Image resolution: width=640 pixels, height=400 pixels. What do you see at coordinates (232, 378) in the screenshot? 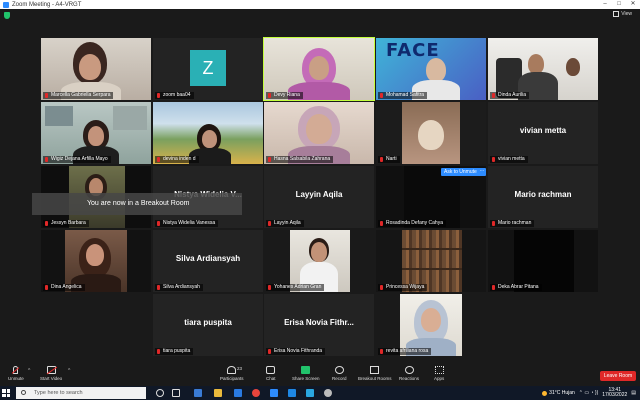
I see `participants-label: Participants` at bounding box center [232, 378].